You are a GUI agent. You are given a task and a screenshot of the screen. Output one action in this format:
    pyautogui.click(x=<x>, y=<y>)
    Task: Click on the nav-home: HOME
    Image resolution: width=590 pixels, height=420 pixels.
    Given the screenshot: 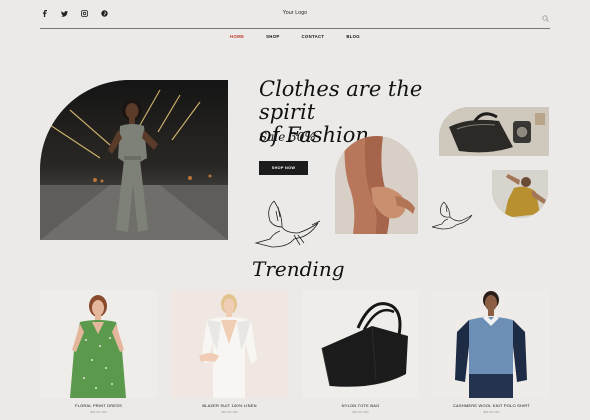 What is the action you would take?
    pyautogui.click(x=237, y=36)
    